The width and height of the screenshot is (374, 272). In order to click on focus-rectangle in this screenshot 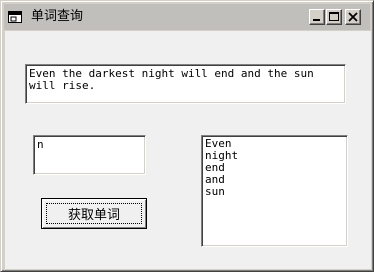, I will do `click(94, 213)`.